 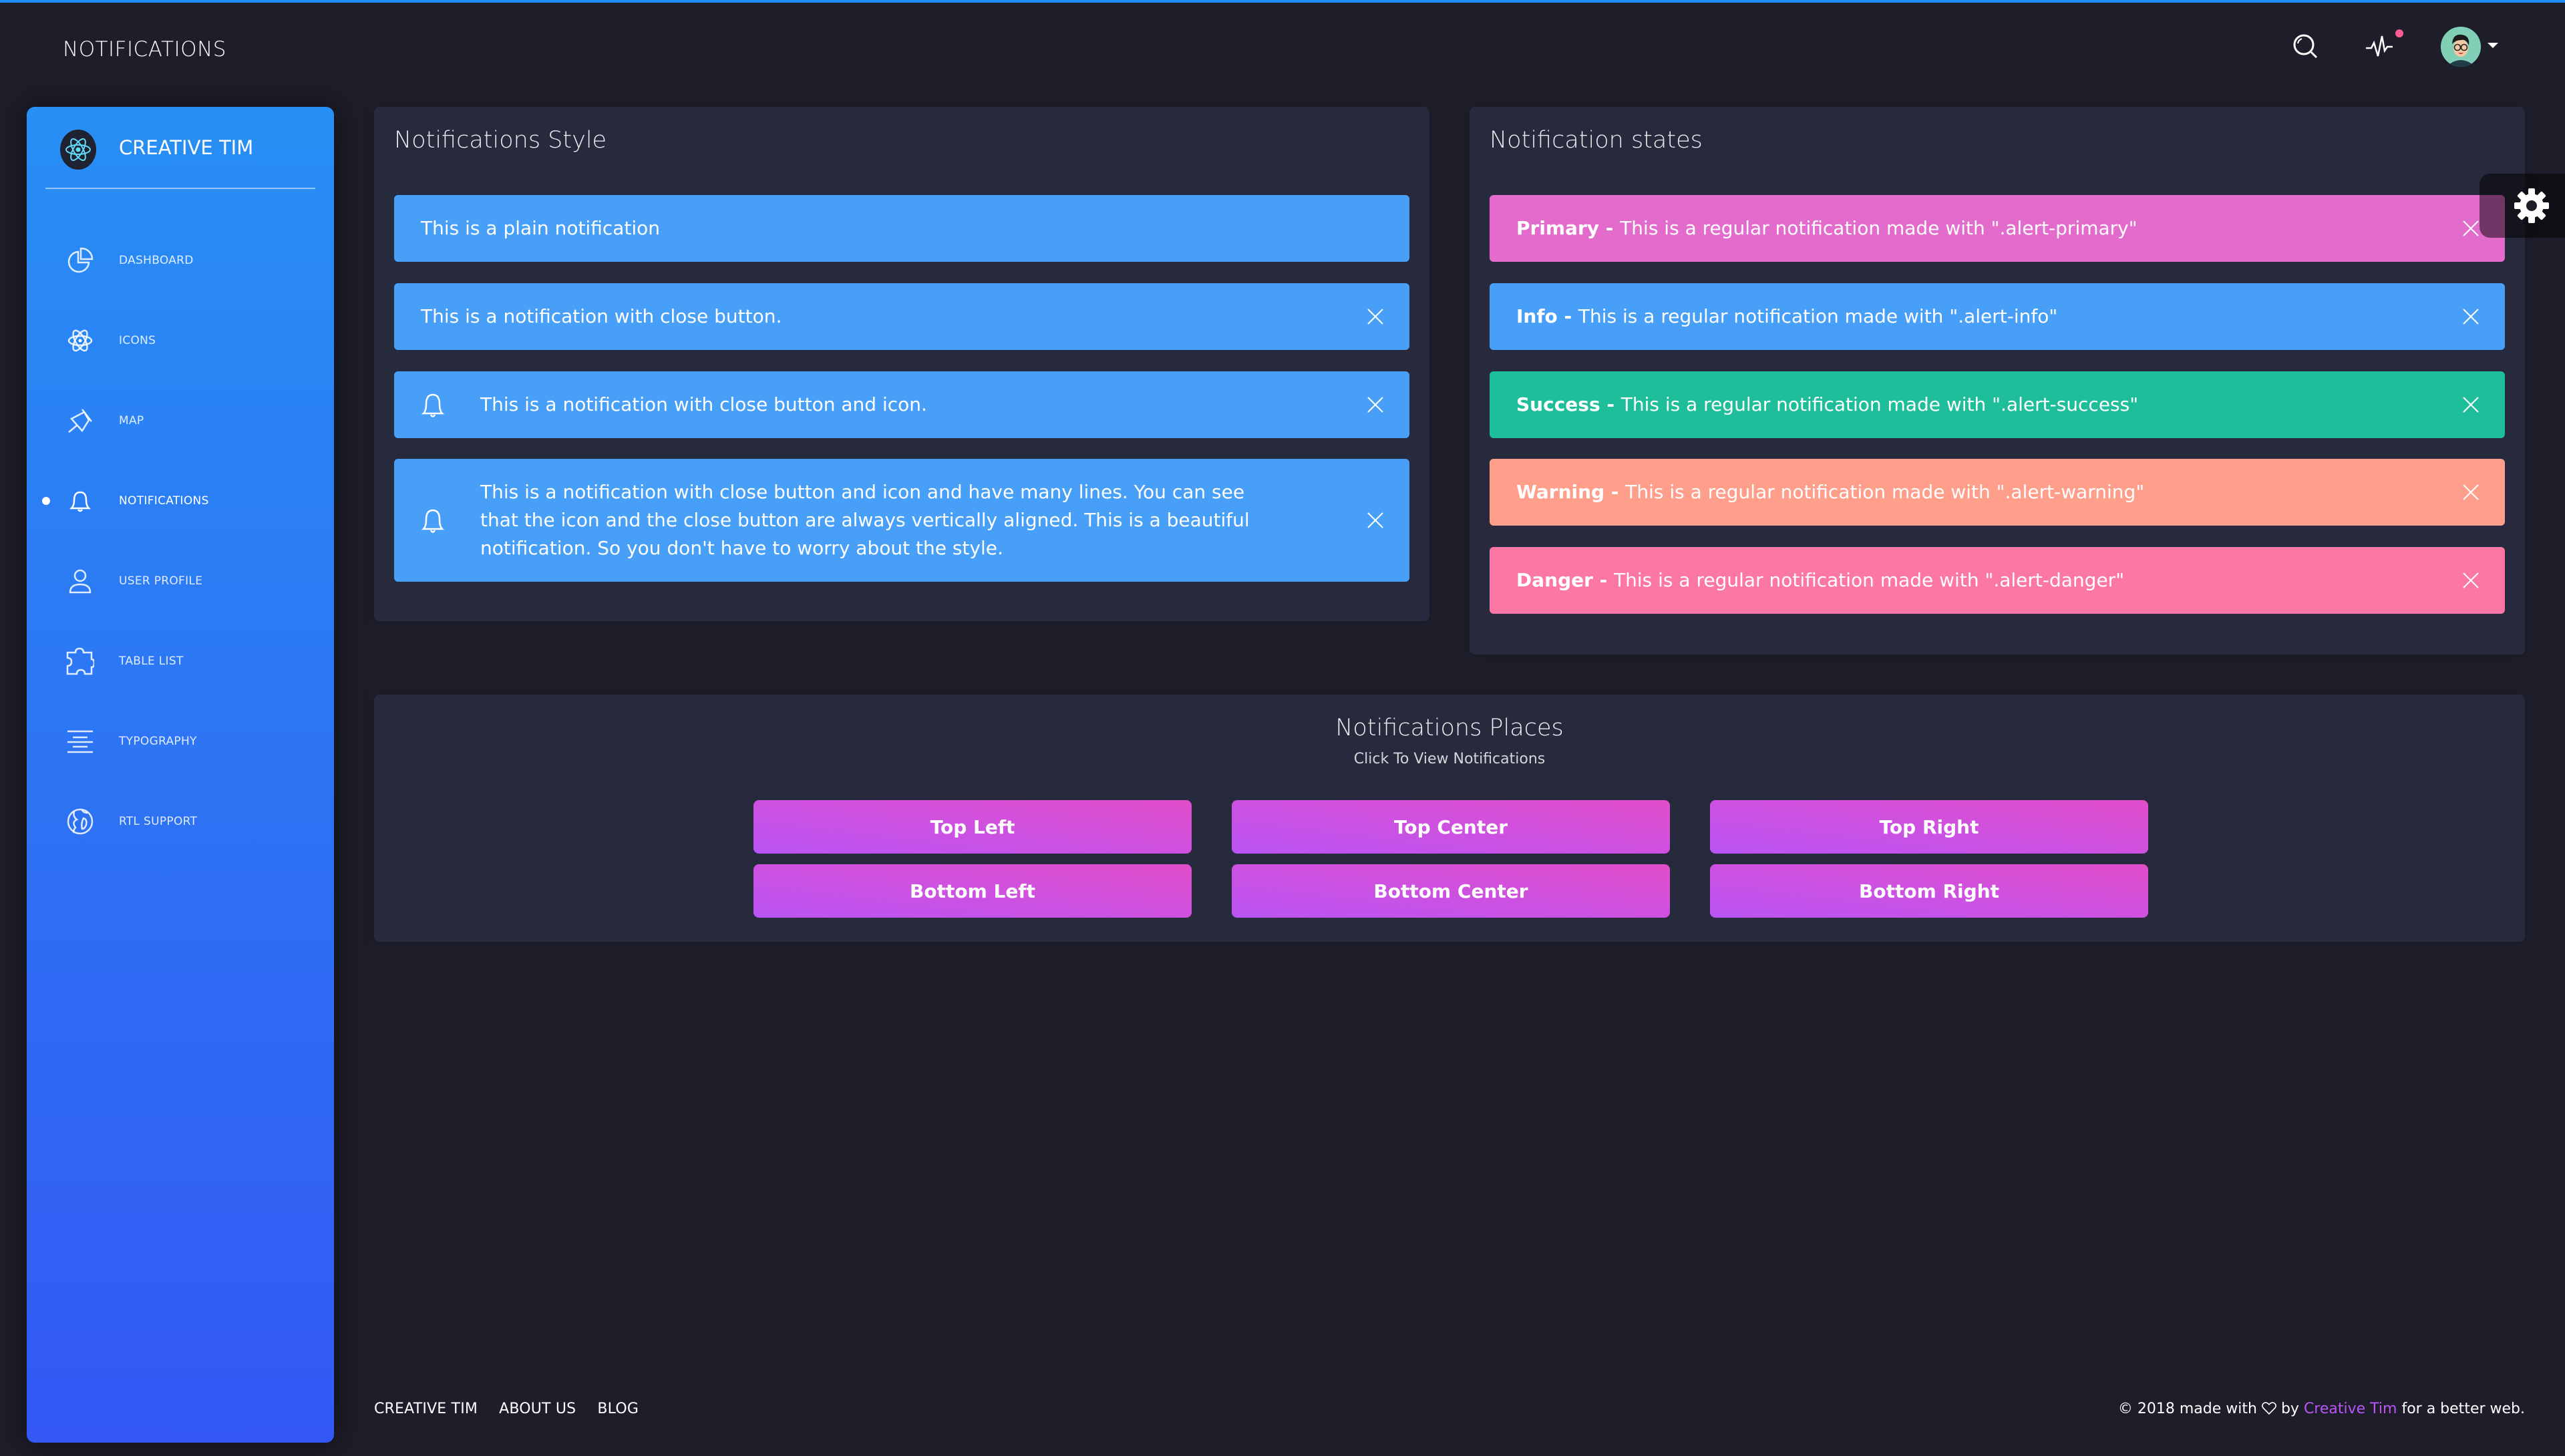 What do you see at coordinates (180, 188) in the screenshot?
I see `divider` at bounding box center [180, 188].